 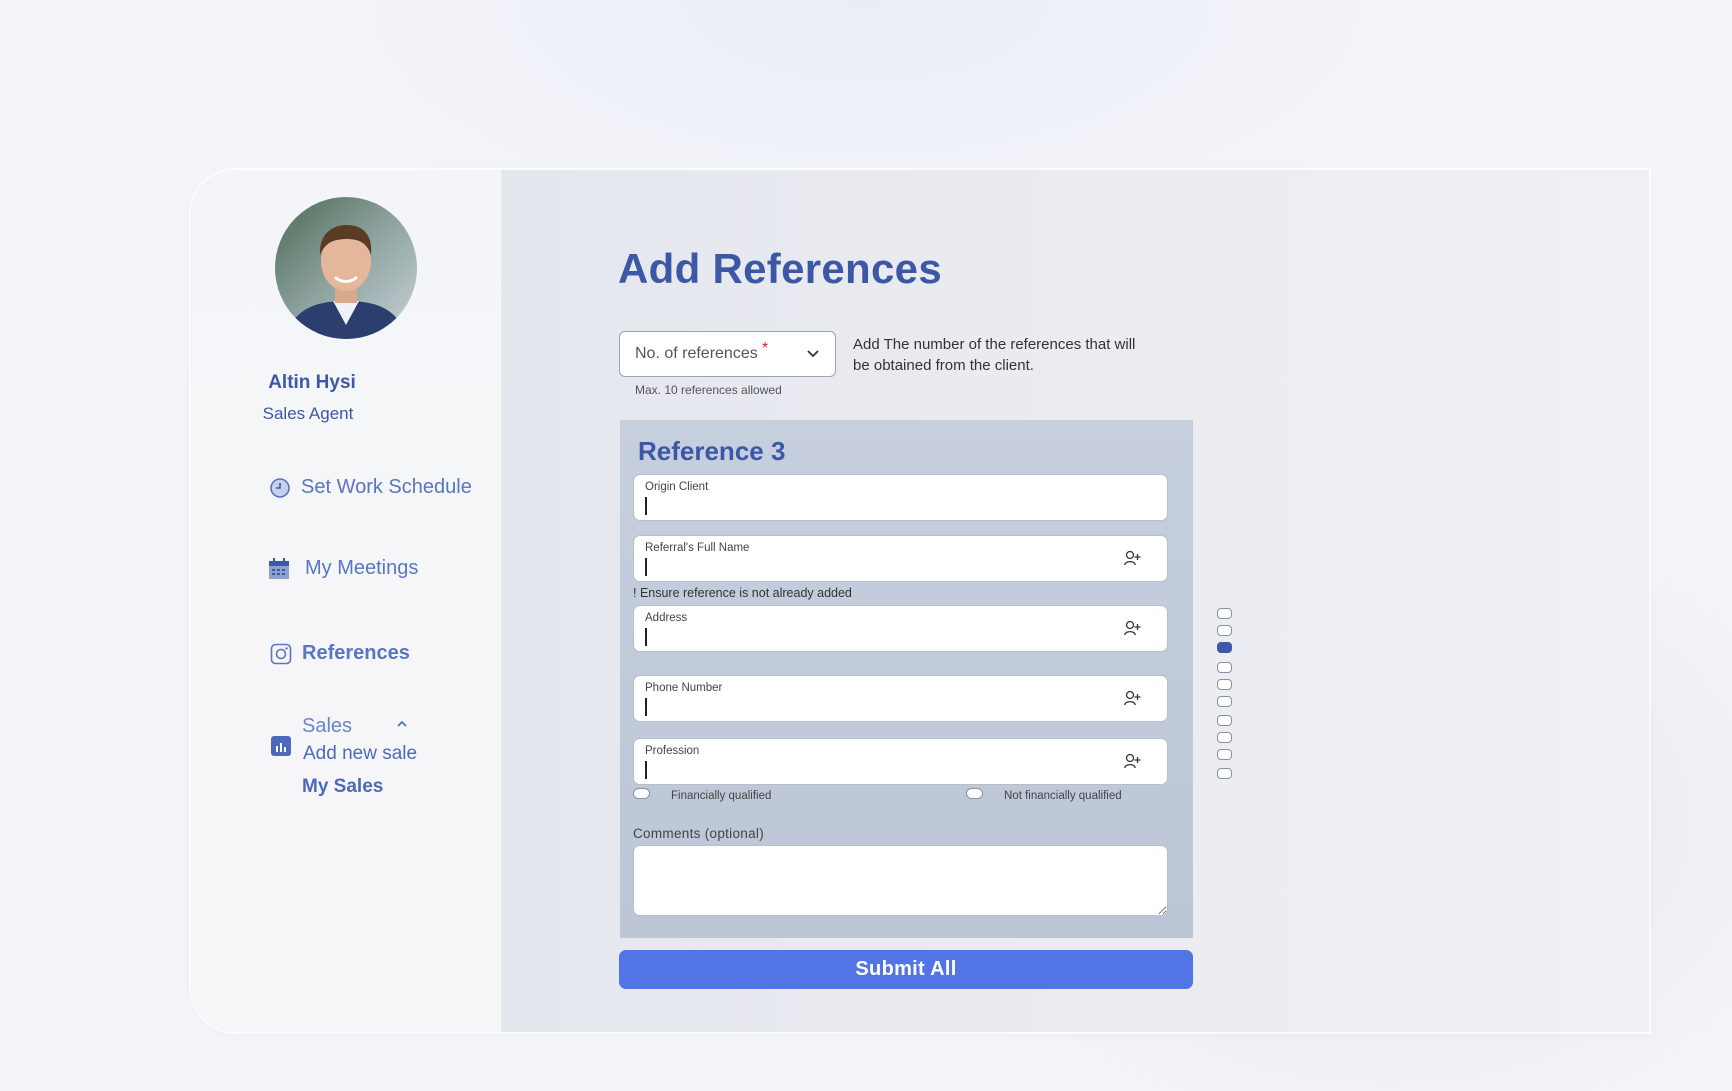 What do you see at coordinates (900, 497) in the screenshot?
I see `origin-client-field: Origin Client` at bounding box center [900, 497].